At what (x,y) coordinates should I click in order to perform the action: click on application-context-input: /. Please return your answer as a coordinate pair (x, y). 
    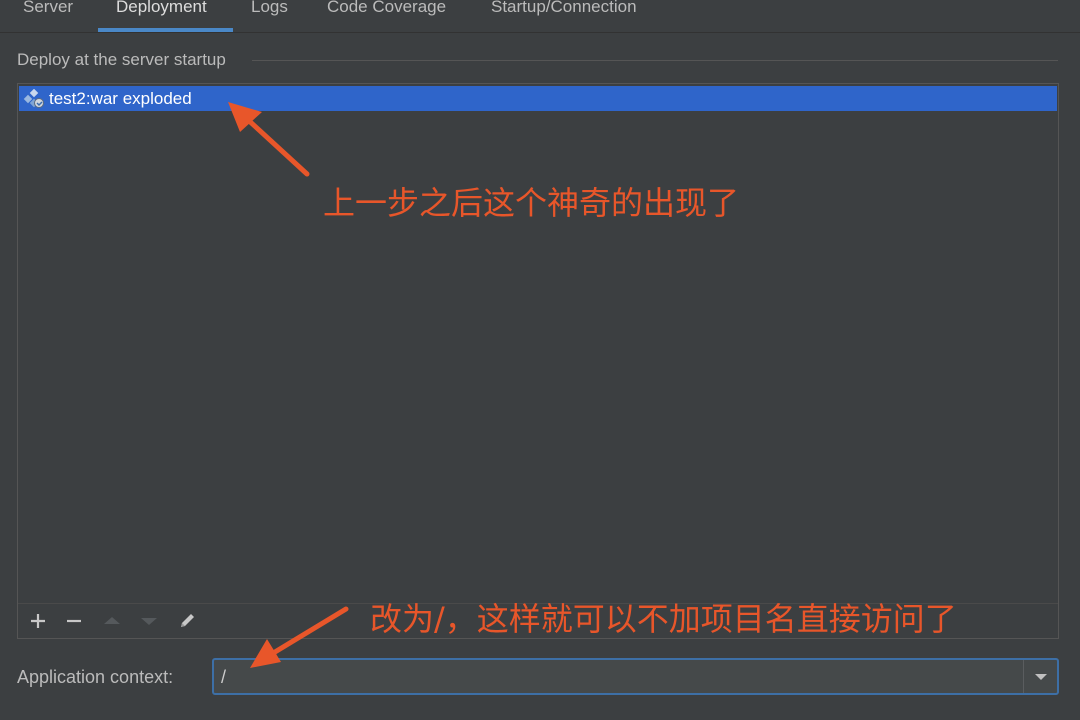
    Looking at the image, I should click on (635, 676).